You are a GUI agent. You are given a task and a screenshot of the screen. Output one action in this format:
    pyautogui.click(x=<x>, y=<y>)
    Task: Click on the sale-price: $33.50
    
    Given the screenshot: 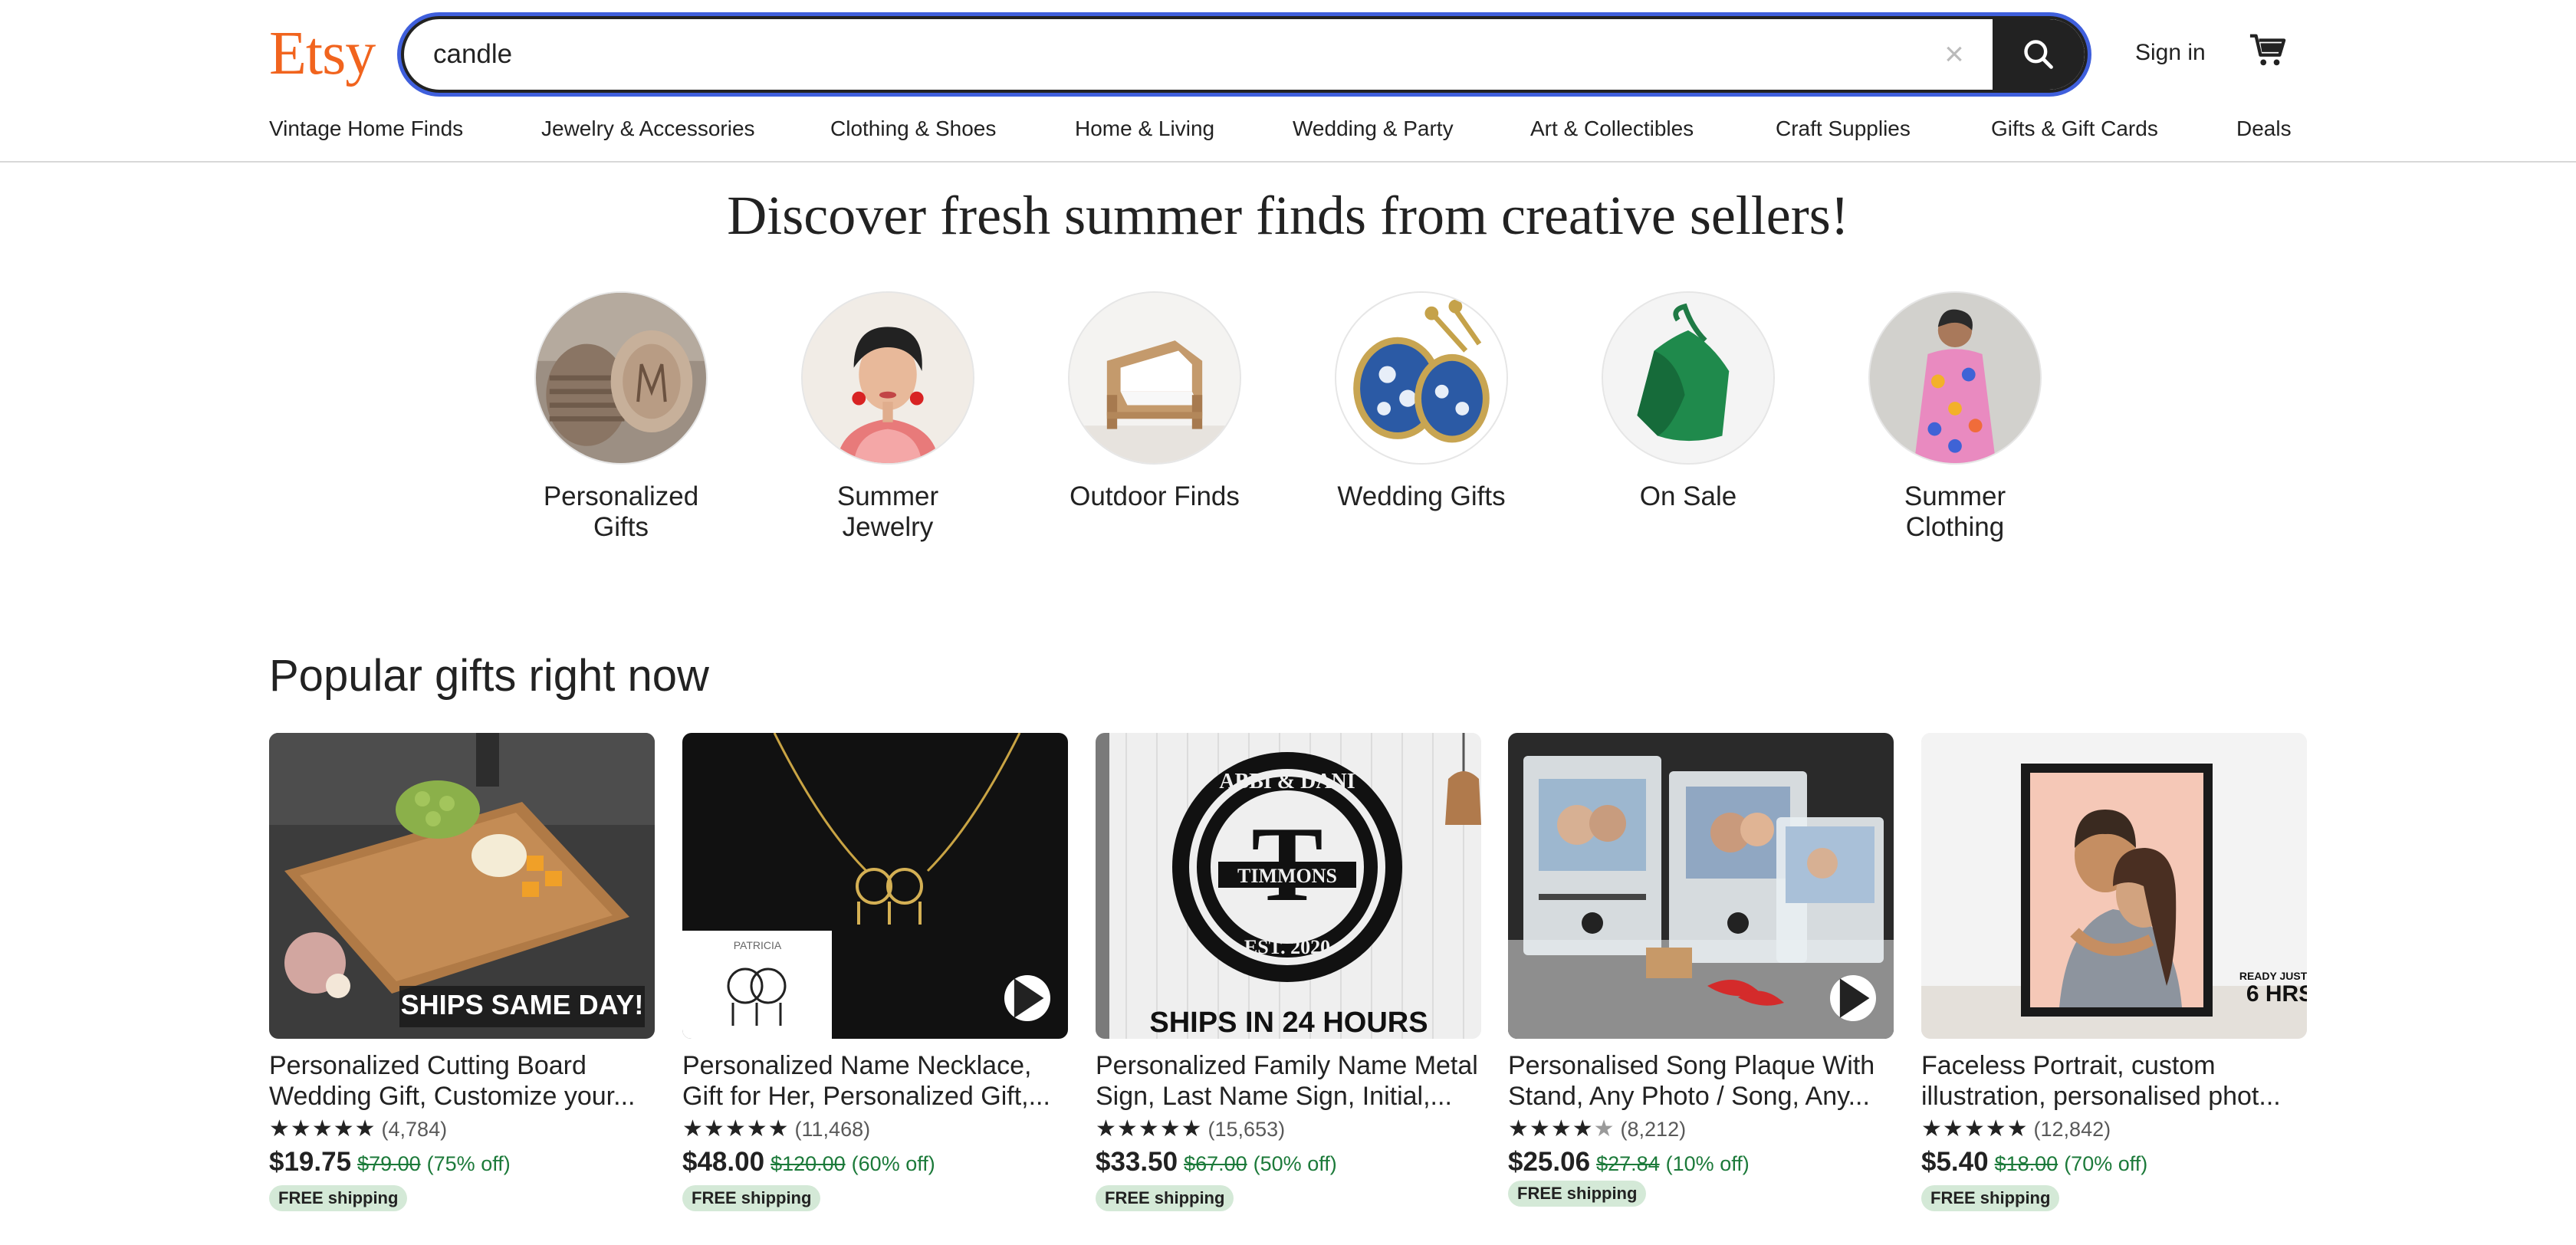 What is the action you would take?
    pyautogui.click(x=1137, y=1162)
    